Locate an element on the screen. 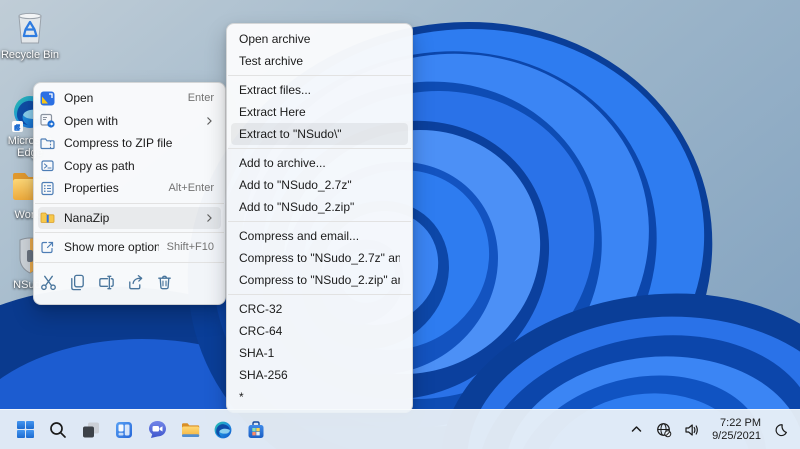 The image size is (800, 449). scissors-icon is located at coordinates (48, 283).